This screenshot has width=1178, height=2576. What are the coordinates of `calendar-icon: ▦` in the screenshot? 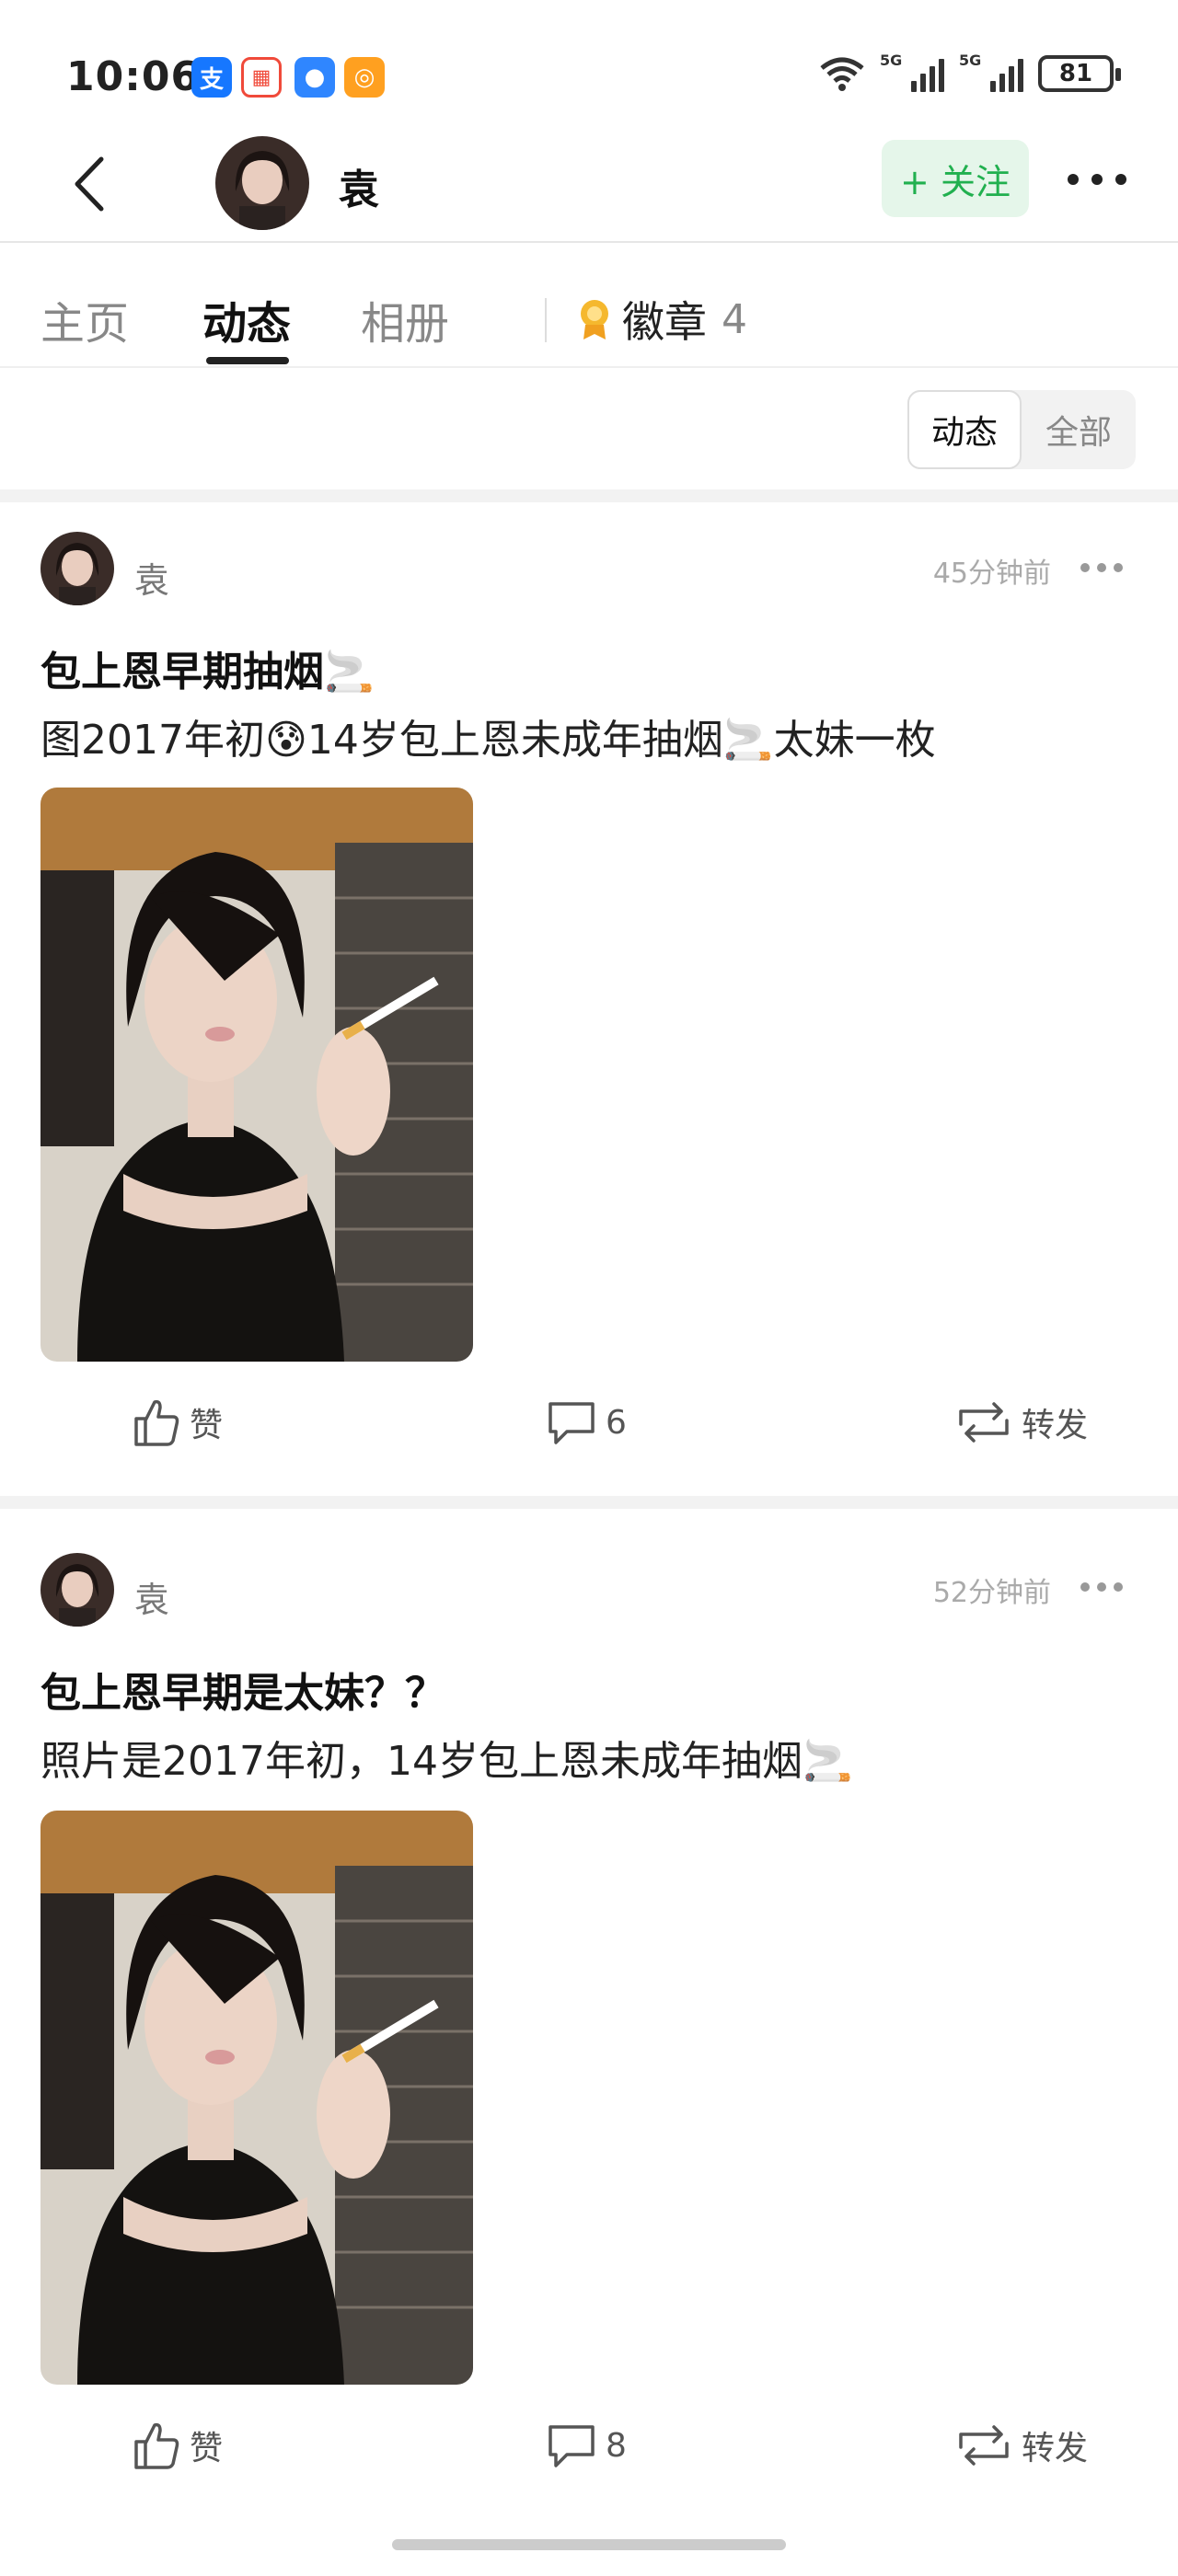 It's located at (261, 77).